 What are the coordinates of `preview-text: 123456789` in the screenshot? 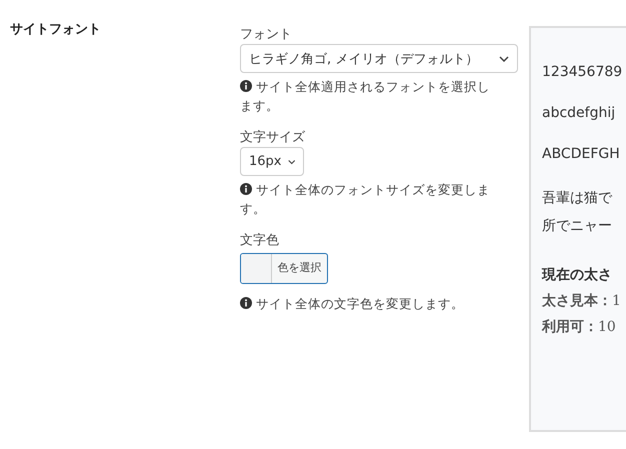 It's located at (583, 72).